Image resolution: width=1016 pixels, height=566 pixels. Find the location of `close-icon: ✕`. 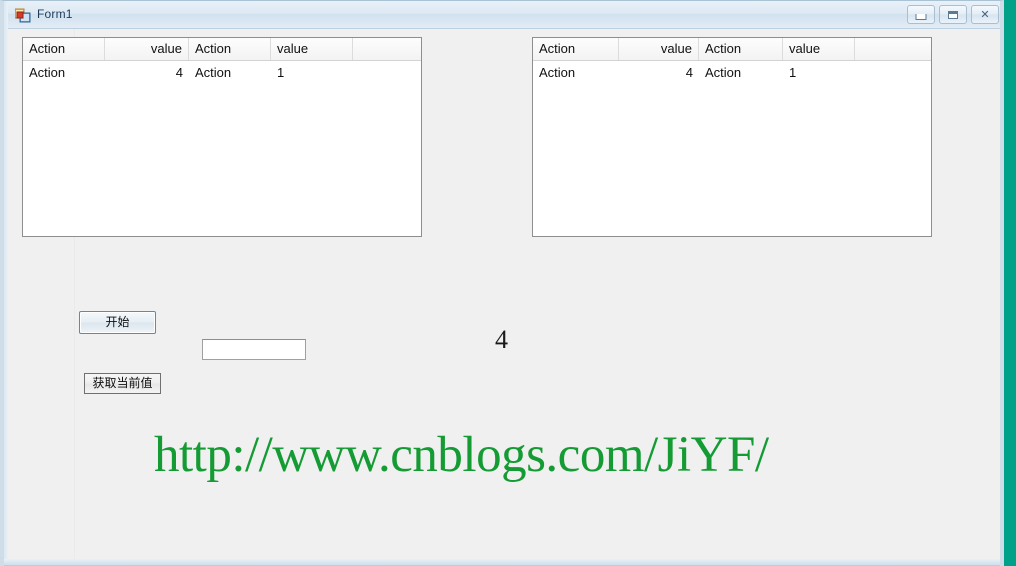

close-icon: ✕ is located at coordinates (985, 14).